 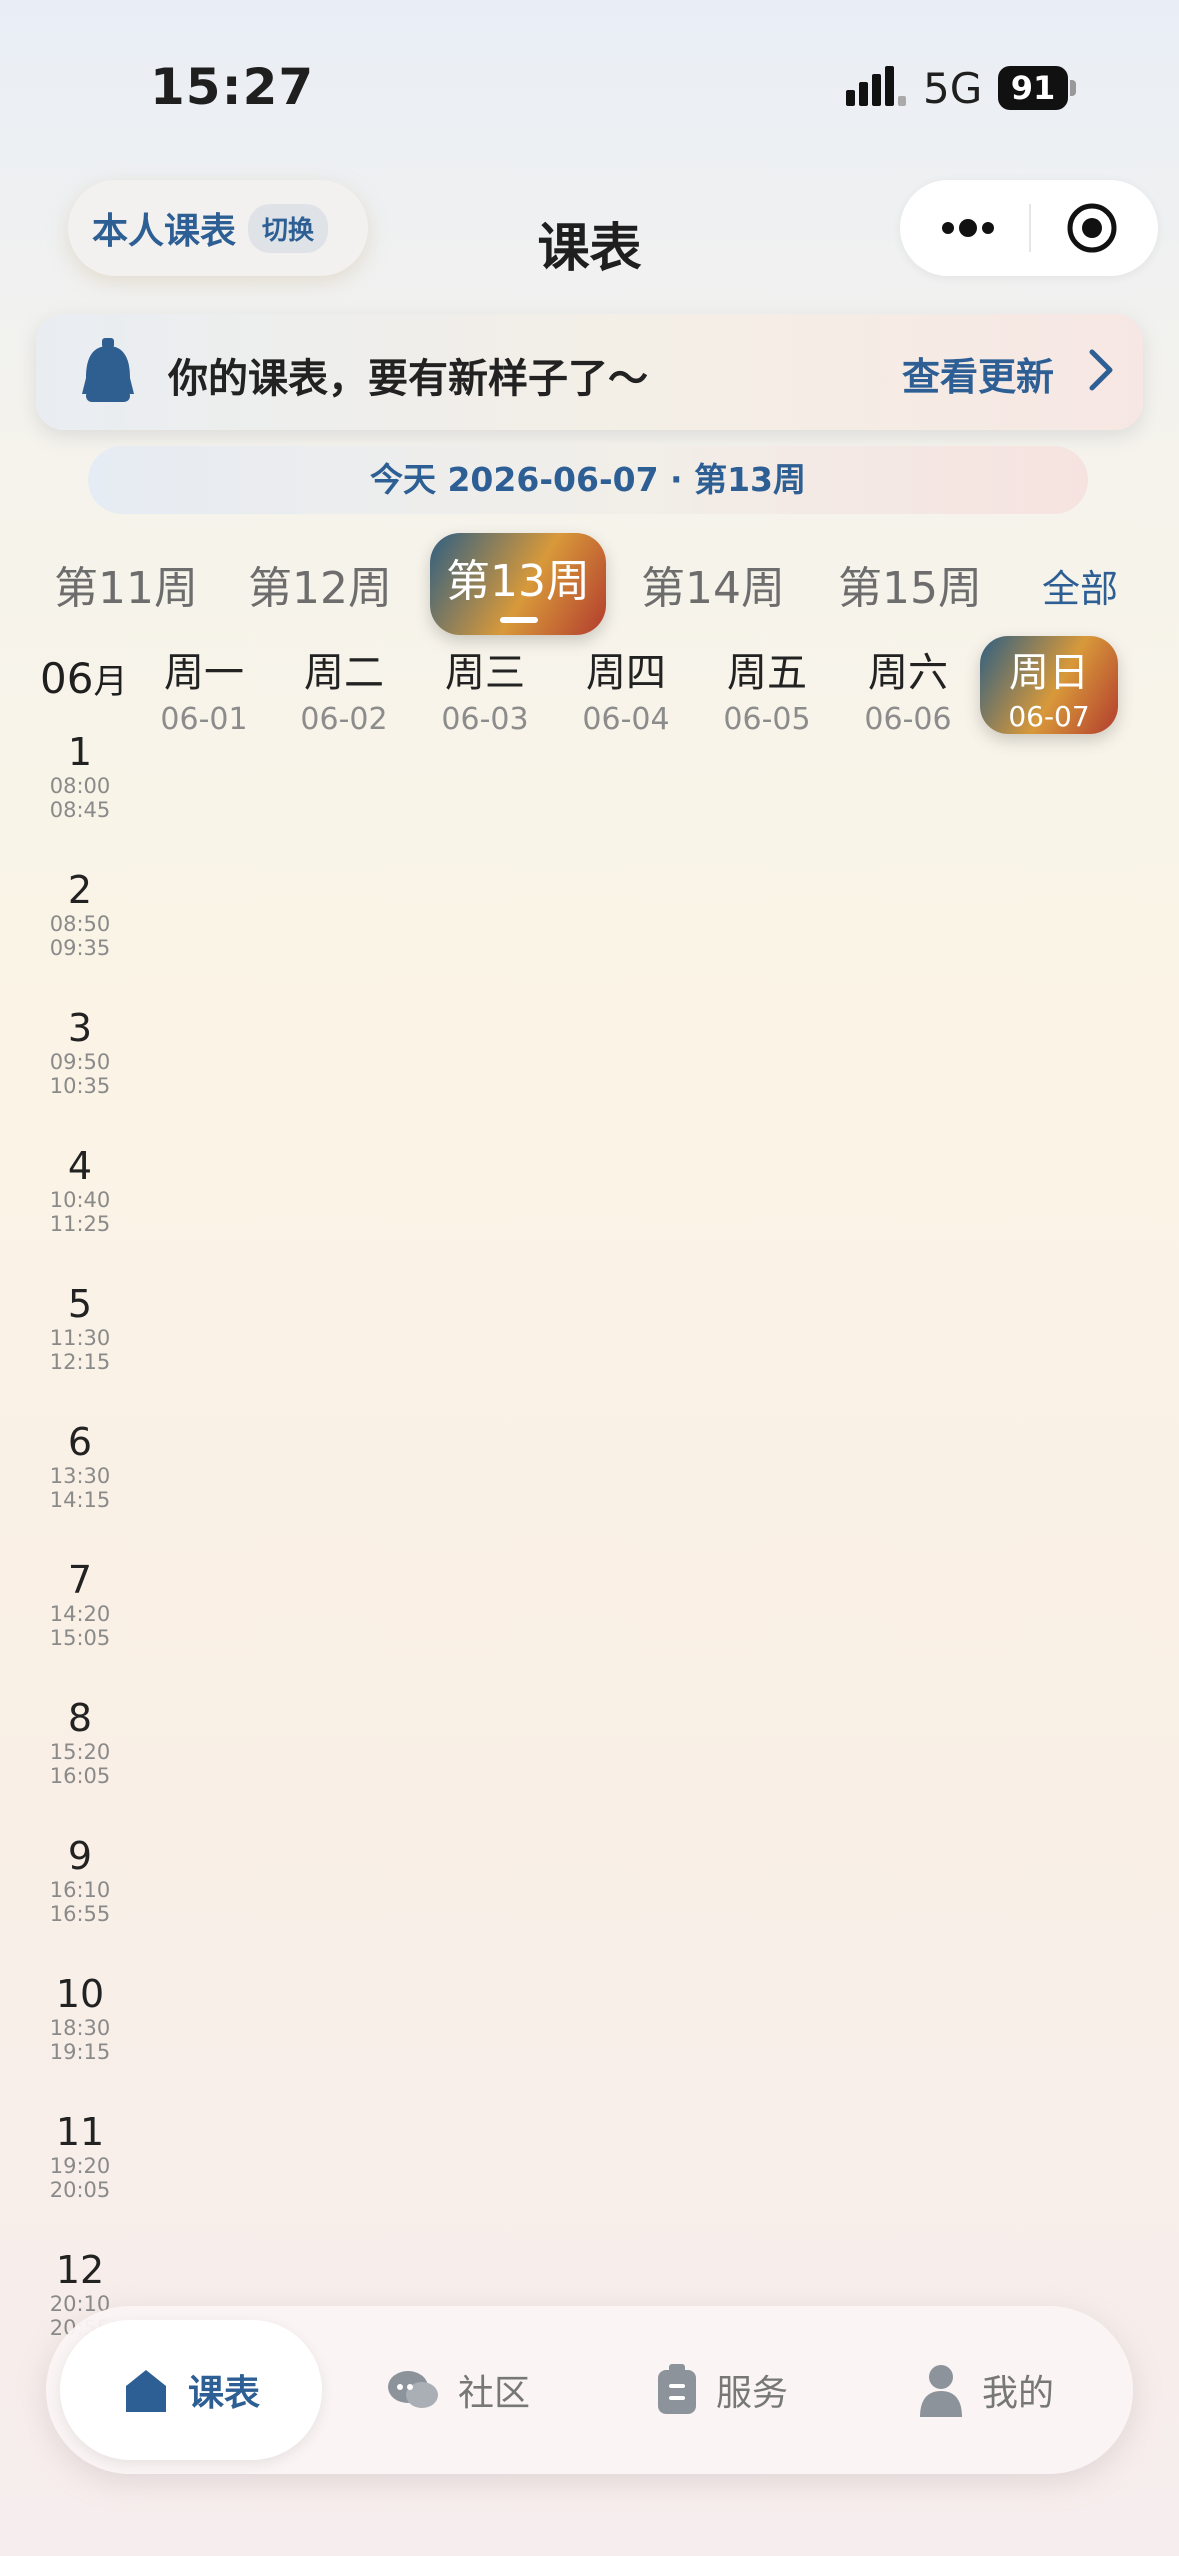 I want to click on day-header: 周二 06-02, so click(x=344, y=688).